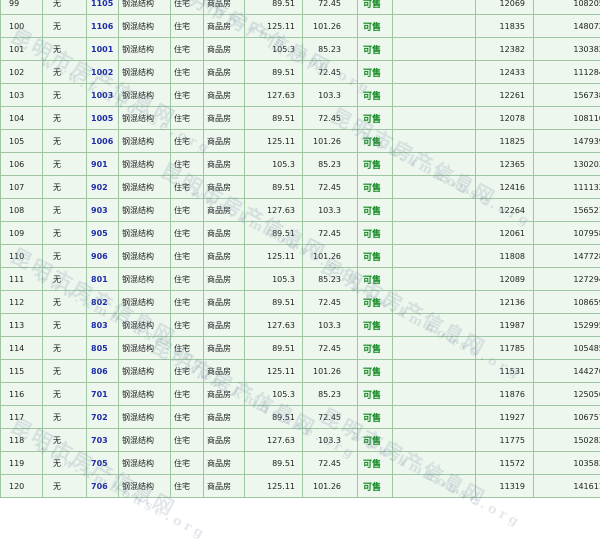 This screenshot has height=543, width=600. What do you see at coordinates (99, 440) in the screenshot?
I see `room-link: 703` at bounding box center [99, 440].